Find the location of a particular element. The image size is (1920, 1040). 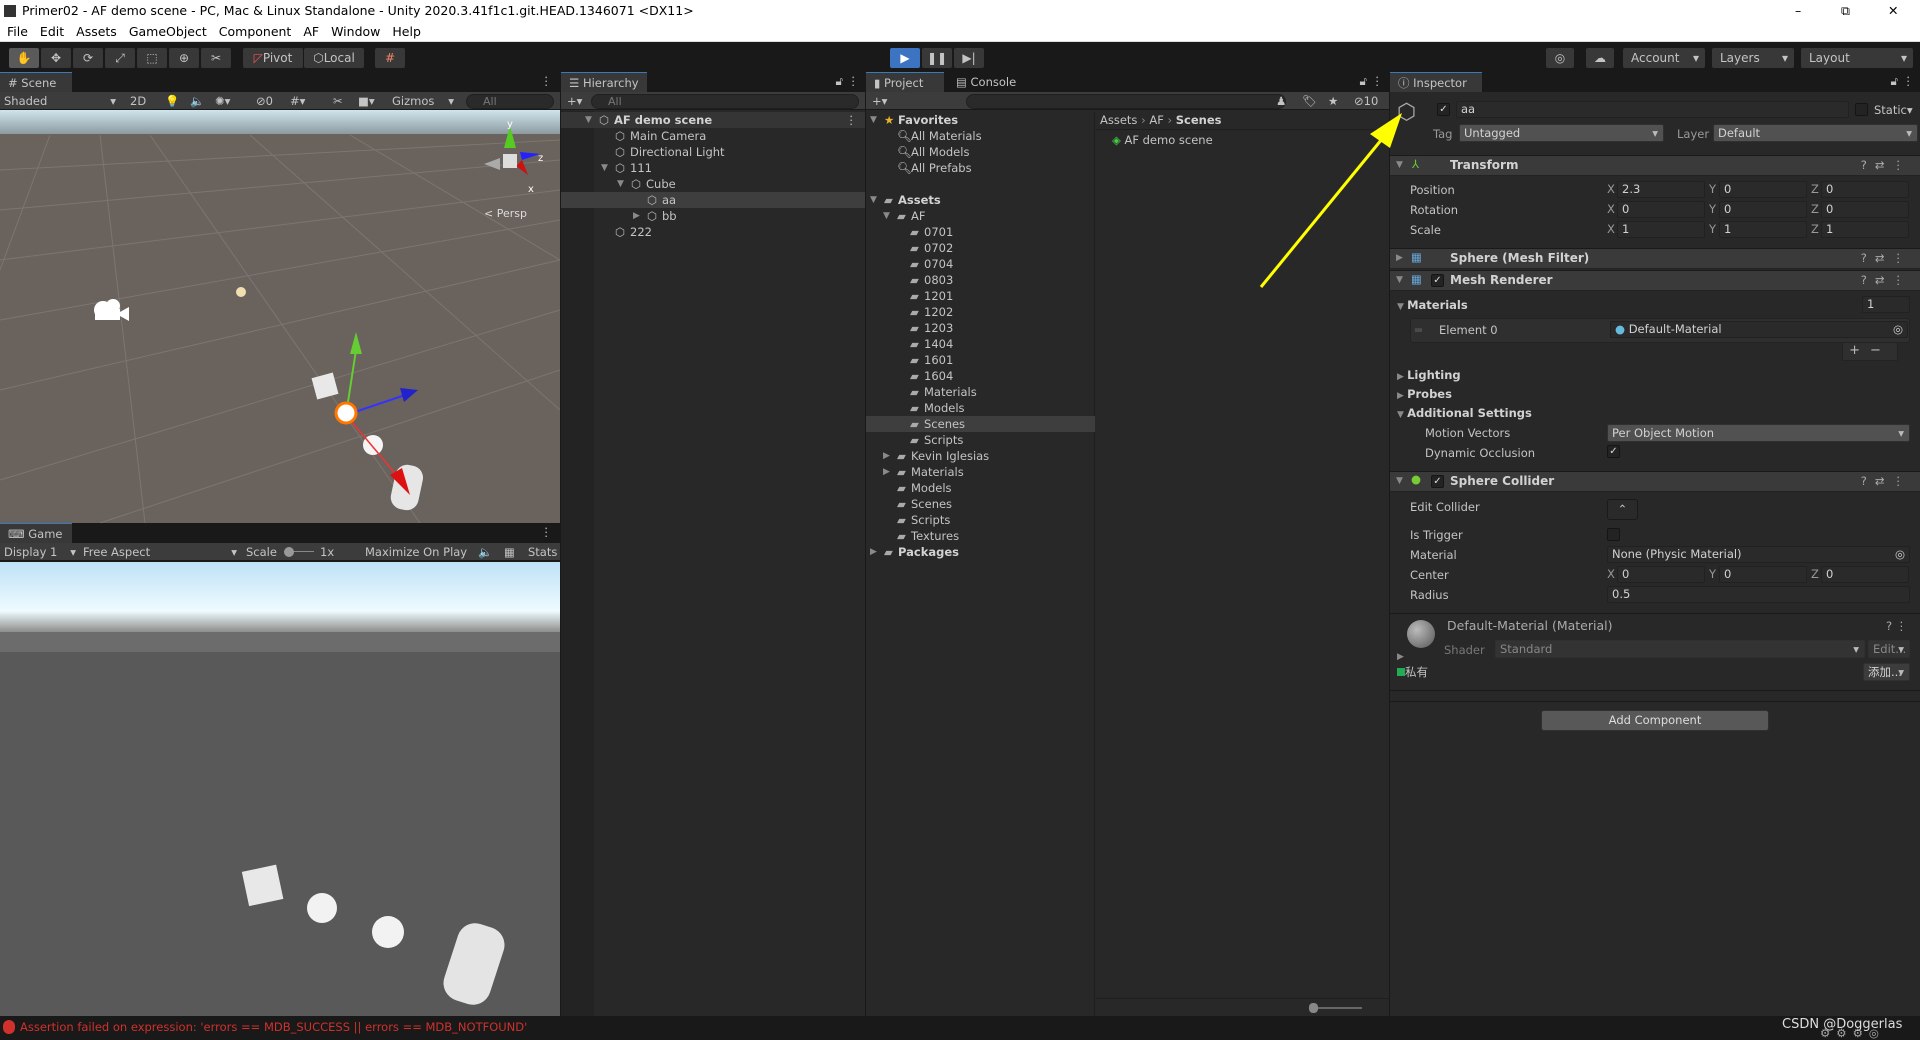

scene-view: y z x < Persp is located at coordinates (280, 316).